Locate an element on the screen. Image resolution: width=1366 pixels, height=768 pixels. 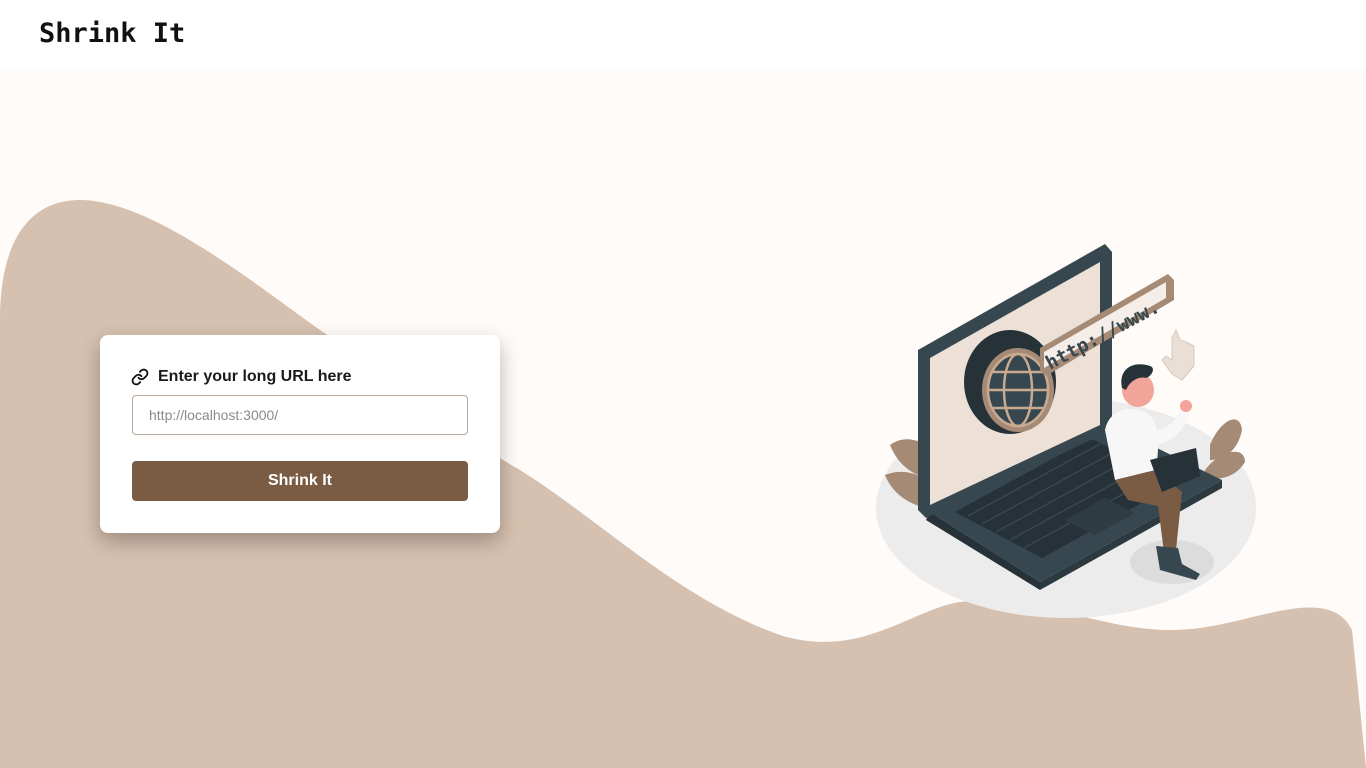
shorten-form-card: Enter your long URL here Shrink It is located at coordinates (300, 434).